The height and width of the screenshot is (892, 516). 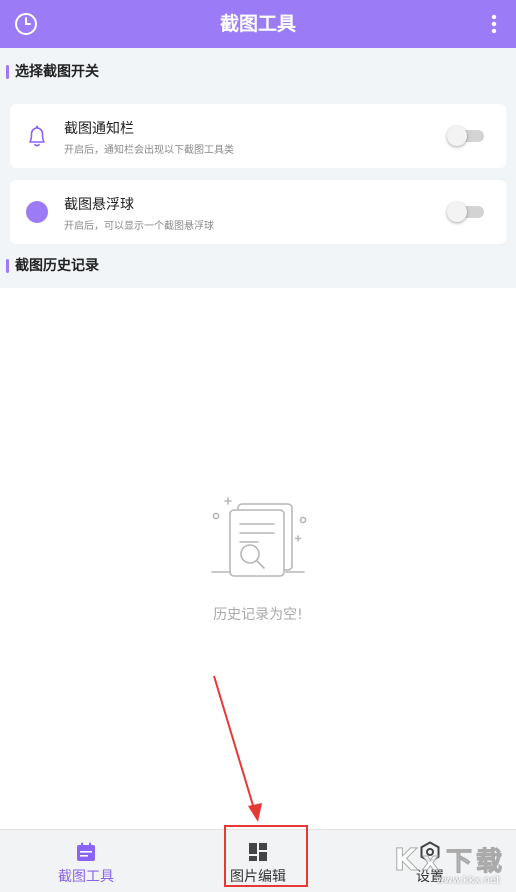 I want to click on watermark: K x 下 载 www.kkx.net, so click(x=450, y=863).